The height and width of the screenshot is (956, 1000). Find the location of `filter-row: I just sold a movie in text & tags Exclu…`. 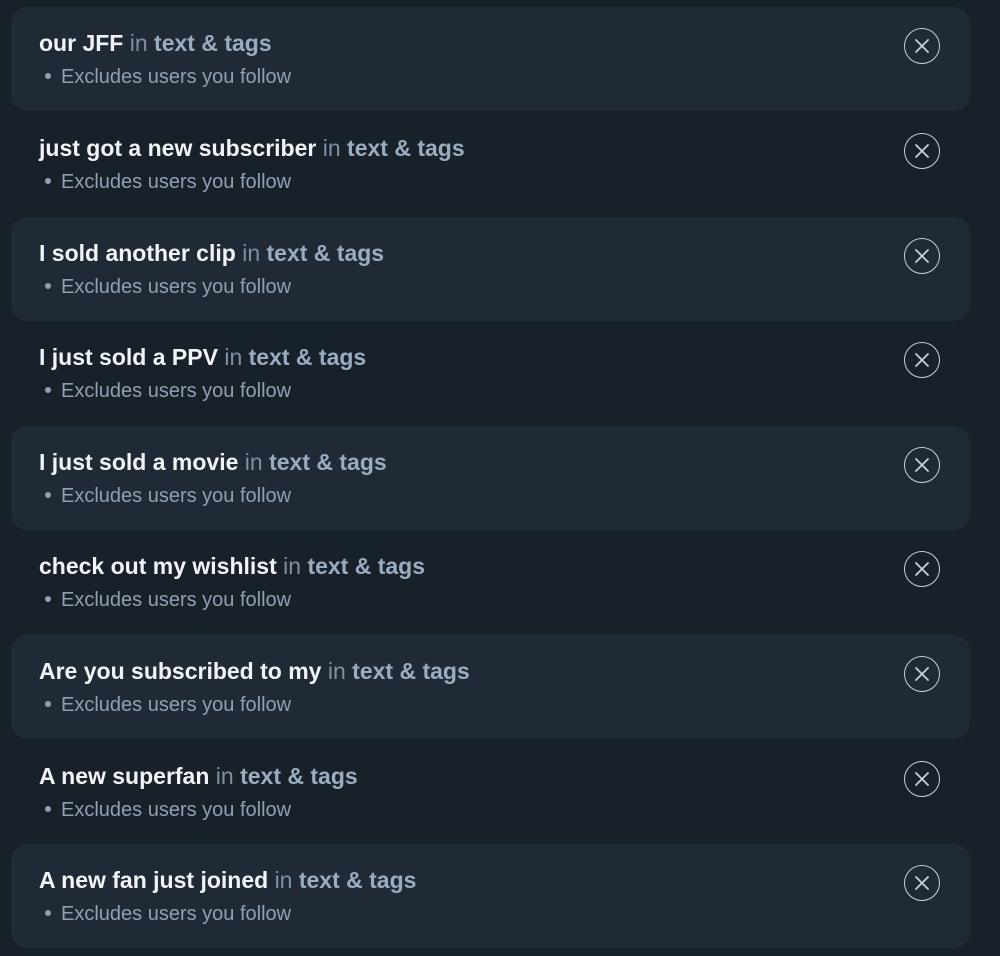

filter-row: I just sold a movie in text & tags Exclu… is located at coordinates (490, 478).